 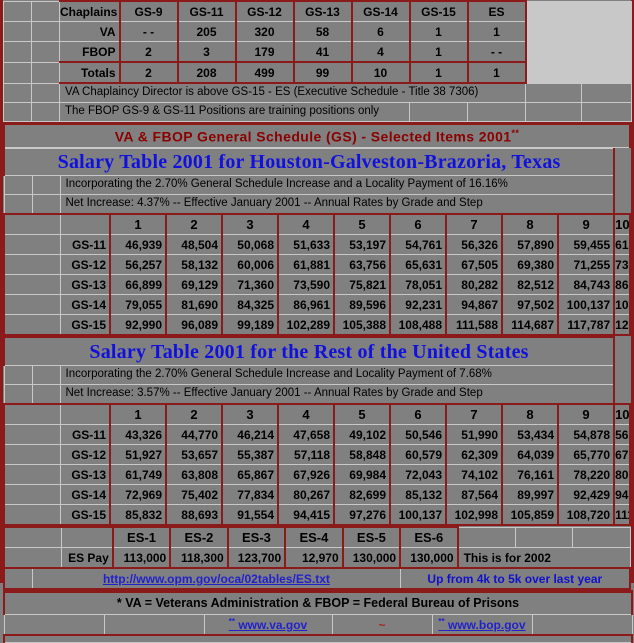 I want to click on houston-gs12-step4: 61,881, so click(x=306, y=264).